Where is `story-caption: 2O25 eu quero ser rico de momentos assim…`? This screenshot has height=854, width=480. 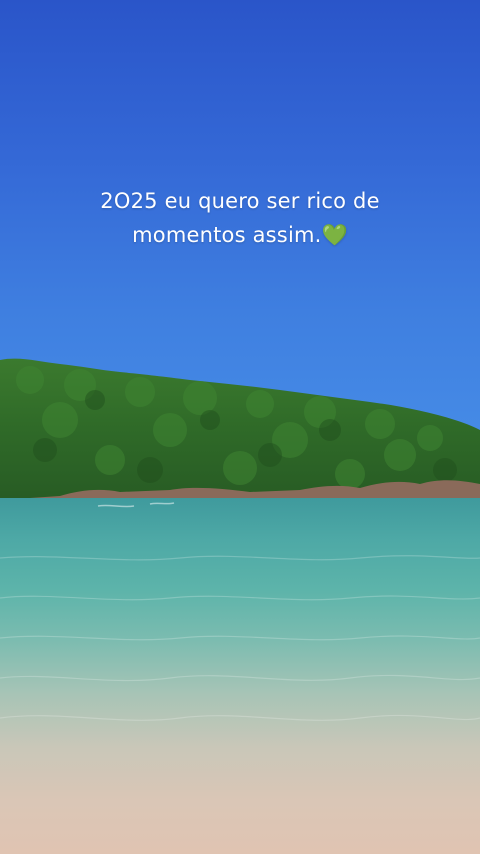 story-caption: 2O25 eu quero ser rico de momentos assim… is located at coordinates (240, 218).